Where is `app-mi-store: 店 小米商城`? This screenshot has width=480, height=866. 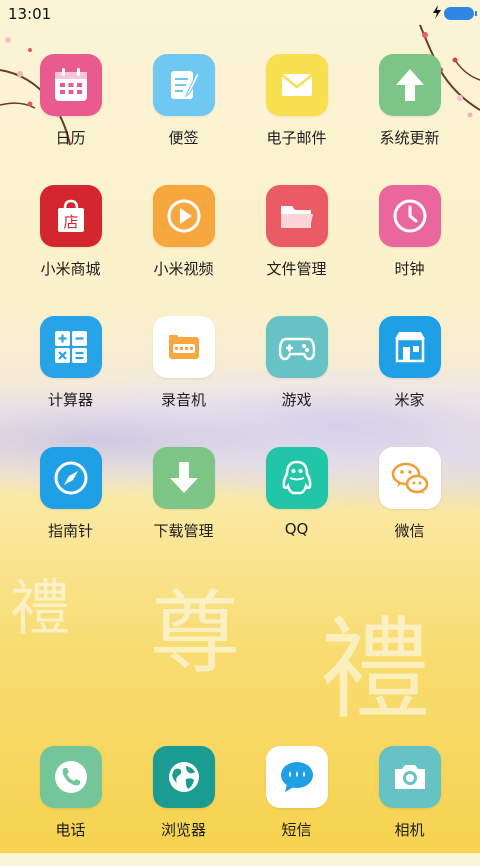 app-mi-store: 店 小米商城 is located at coordinates (70, 245).